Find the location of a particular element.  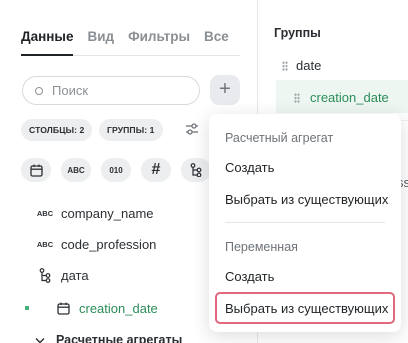

field-label: дата is located at coordinates (75, 275).